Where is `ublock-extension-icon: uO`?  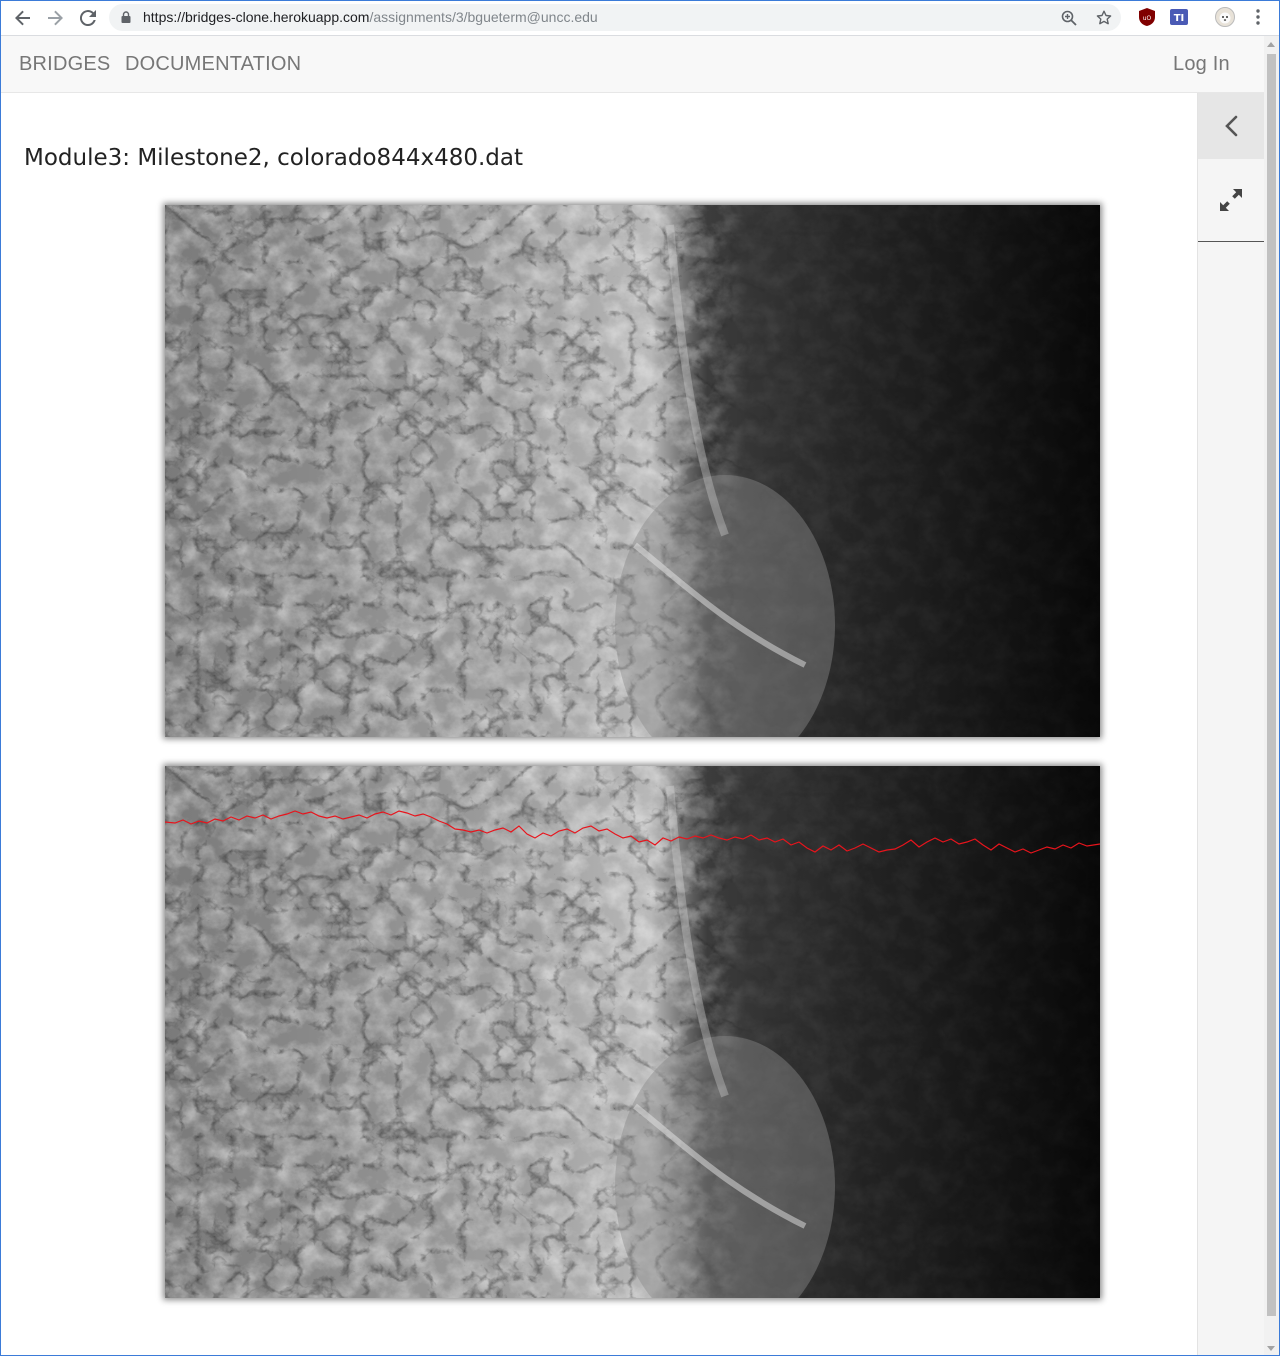
ublock-extension-icon: uO is located at coordinates (1147, 17).